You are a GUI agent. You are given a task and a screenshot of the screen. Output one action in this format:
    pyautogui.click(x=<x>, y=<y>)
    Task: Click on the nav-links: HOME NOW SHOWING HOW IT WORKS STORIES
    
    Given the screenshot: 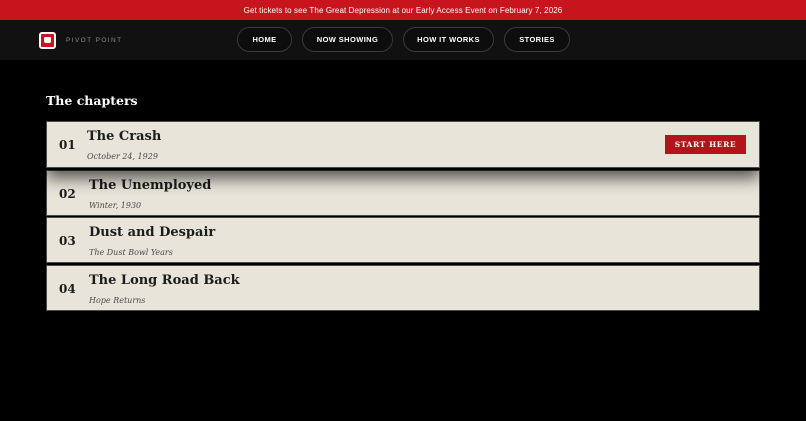 What is the action you would take?
    pyautogui.click(x=408, y=39)
    